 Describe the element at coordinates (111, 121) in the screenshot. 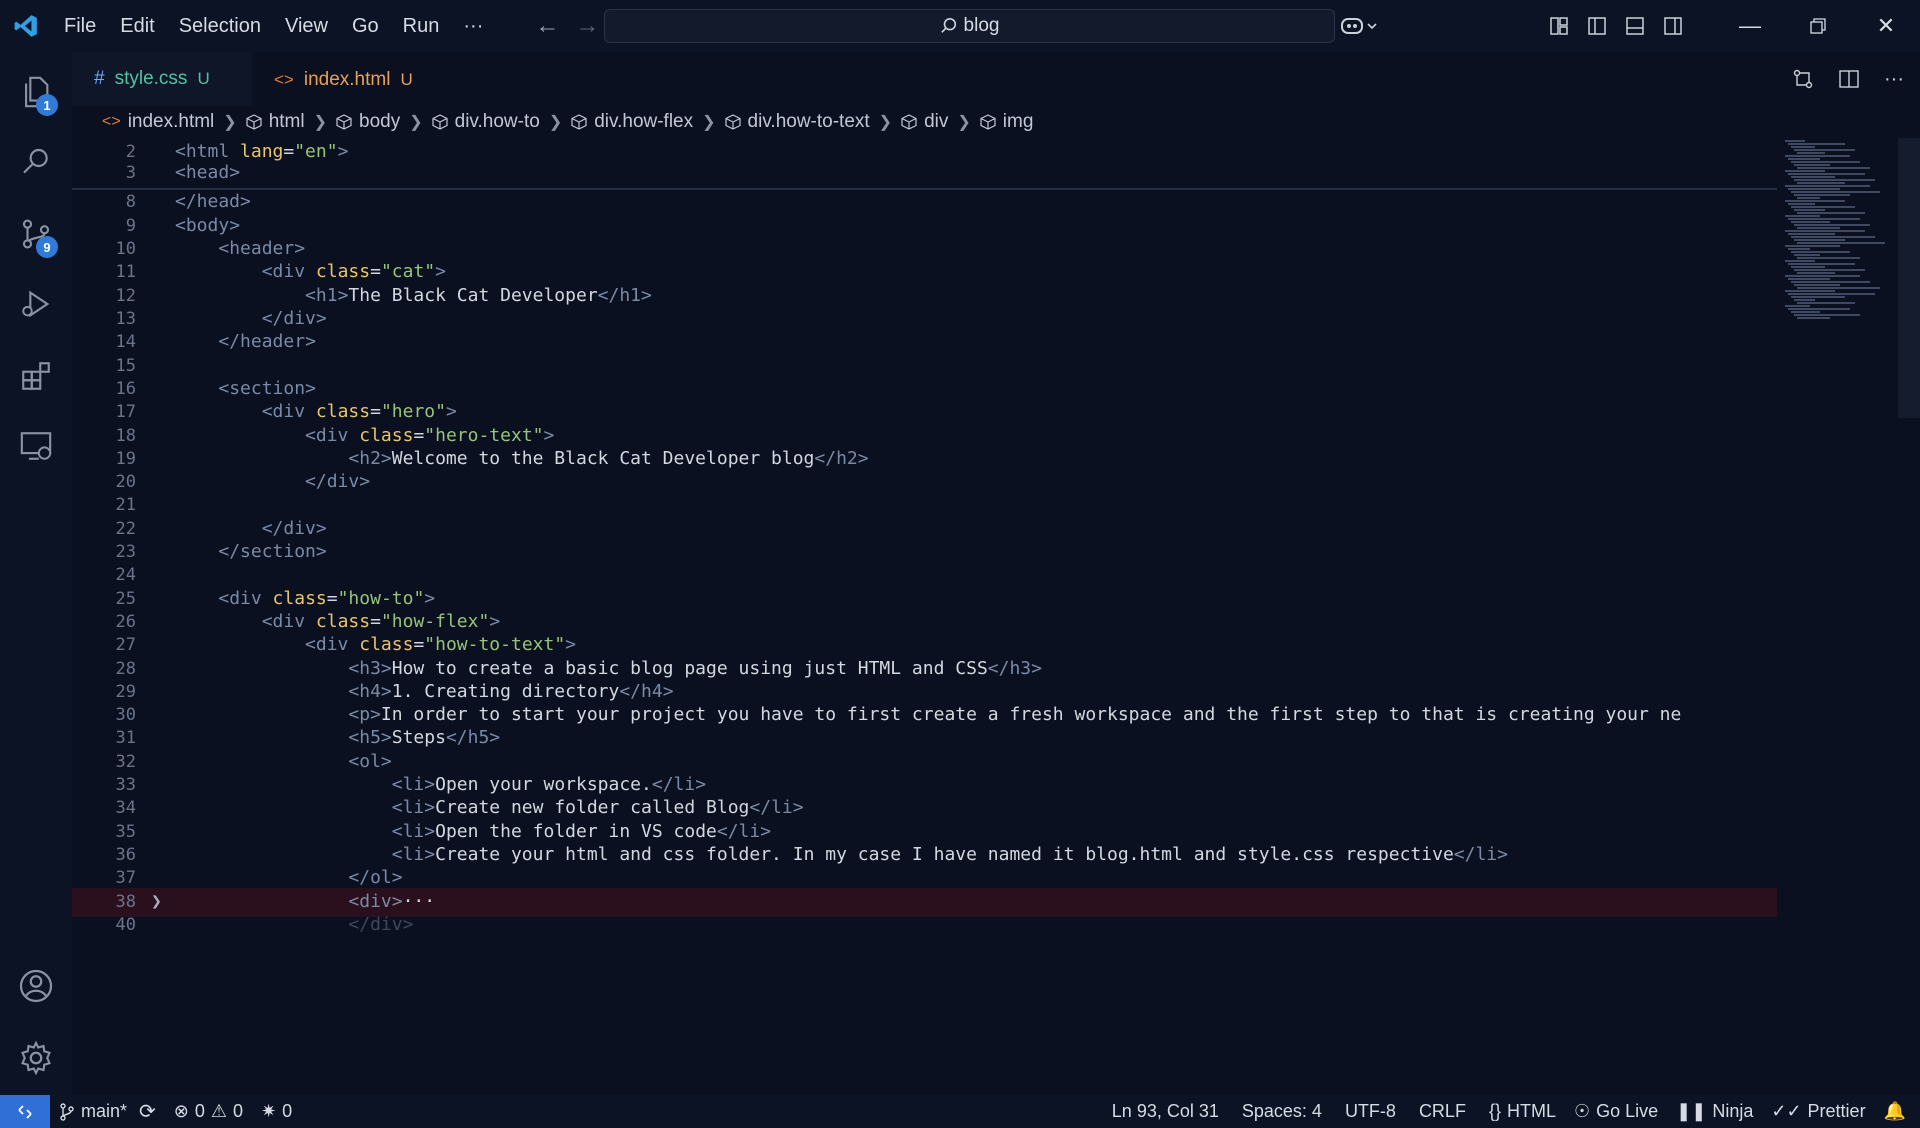

I see `html-file-icon: <>` at that location.